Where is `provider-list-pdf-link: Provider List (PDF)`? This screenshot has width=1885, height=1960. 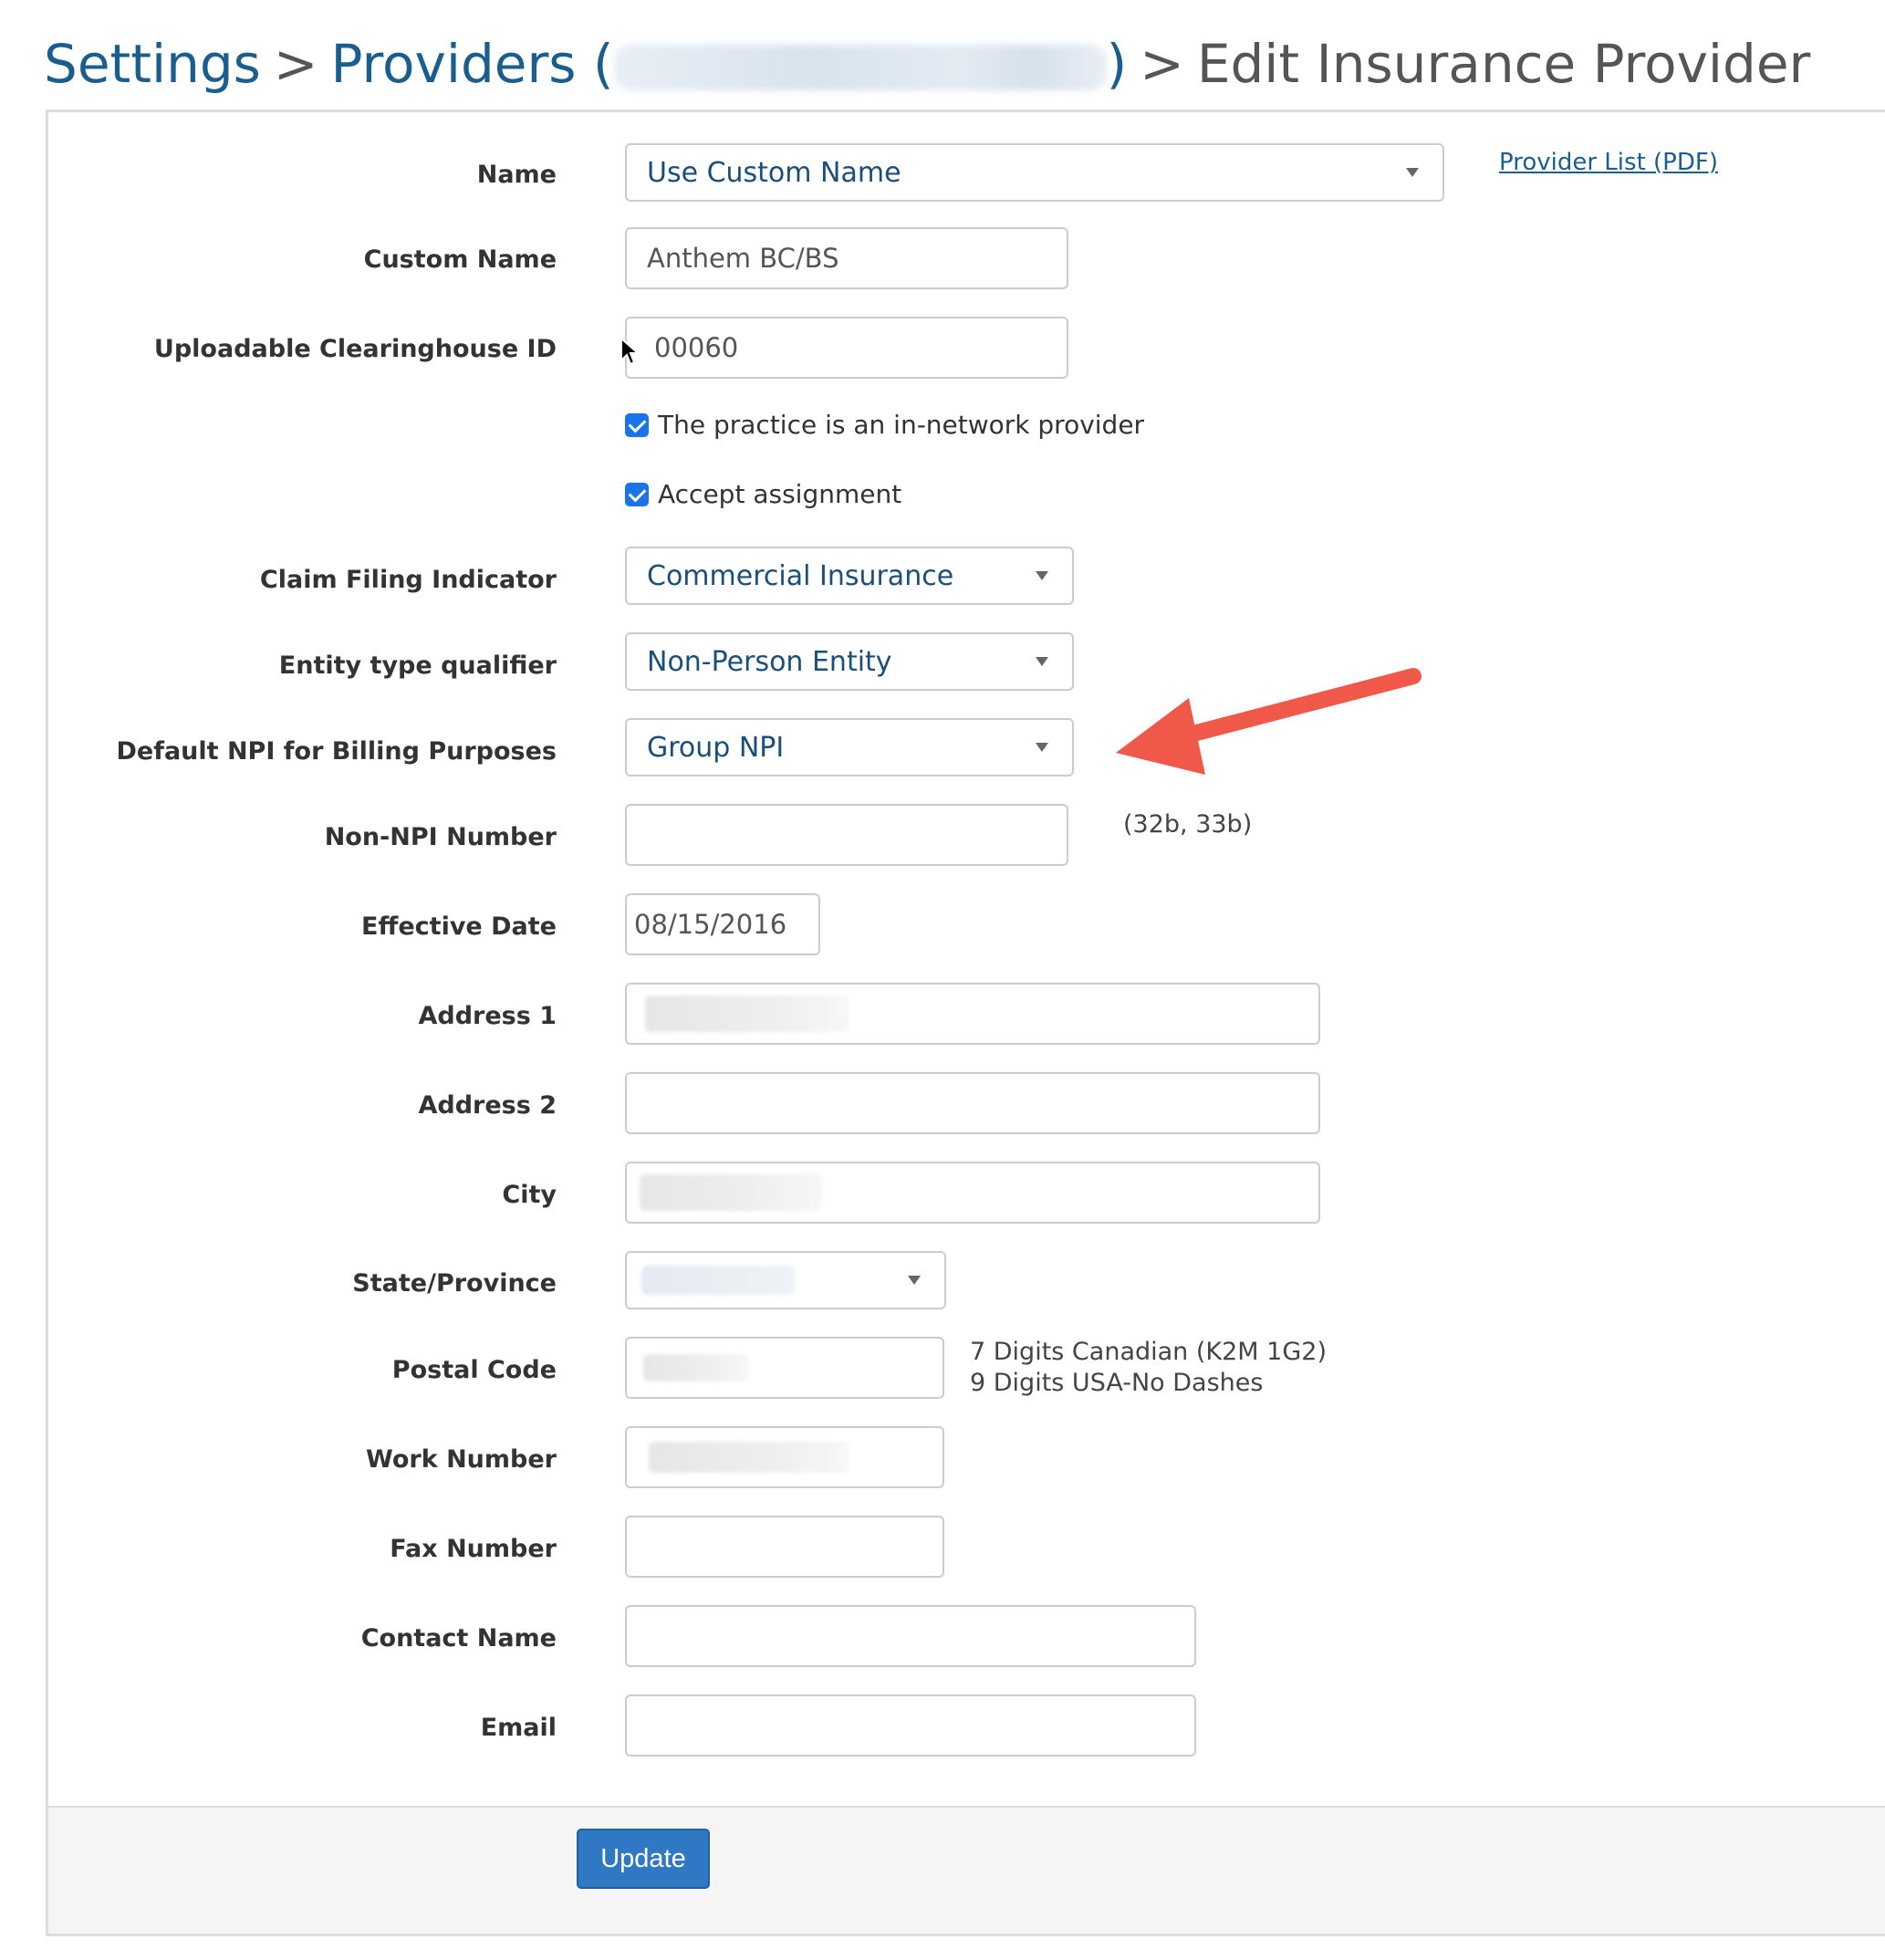 provider-list-pdf-link: Provider List (PDF) is located at coordinates (1609, 163).